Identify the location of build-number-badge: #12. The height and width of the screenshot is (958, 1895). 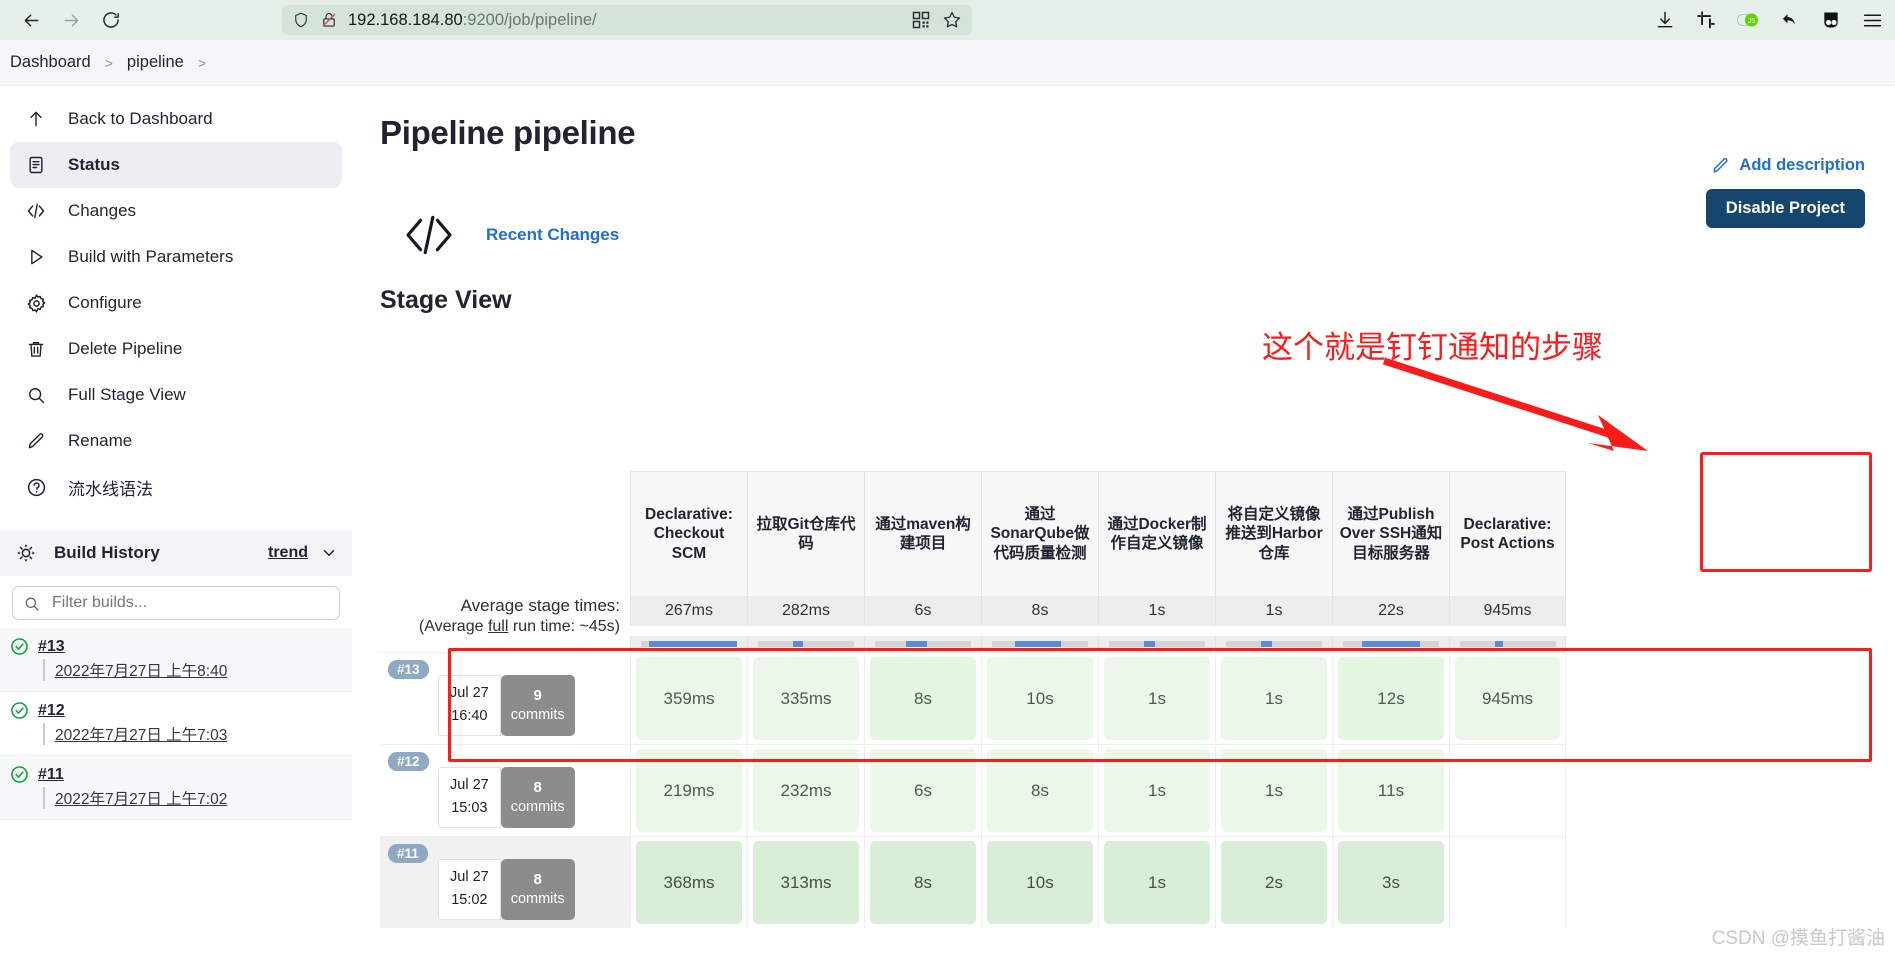
(408, 762).